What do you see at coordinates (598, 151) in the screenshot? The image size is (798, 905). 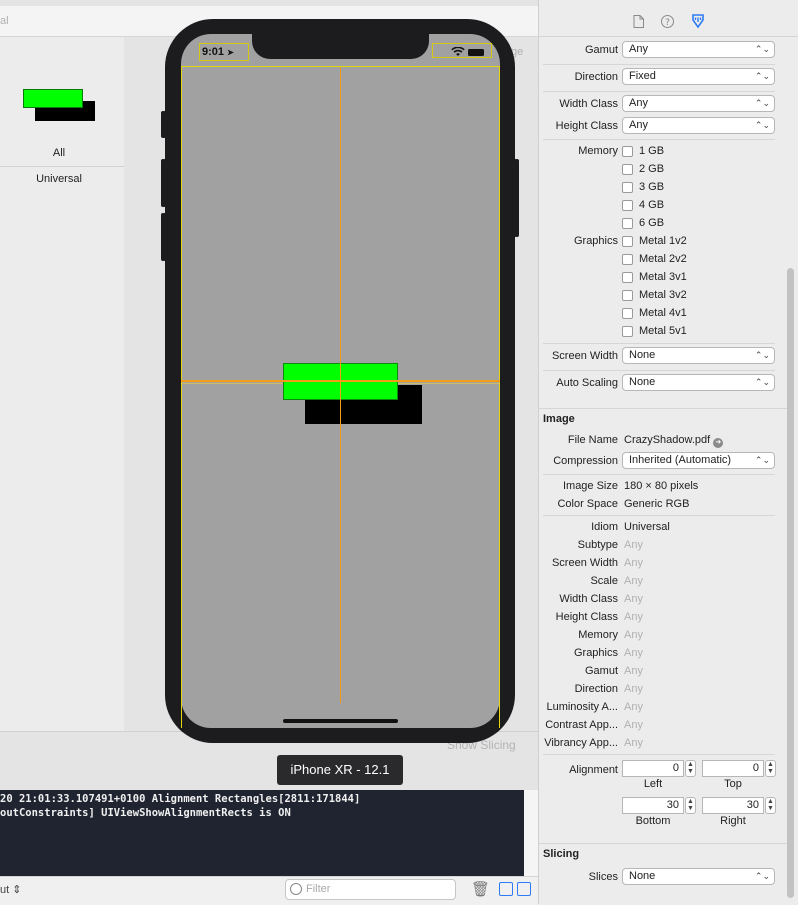 I see `memory-label: Memory` at bounding box center [598, 151].